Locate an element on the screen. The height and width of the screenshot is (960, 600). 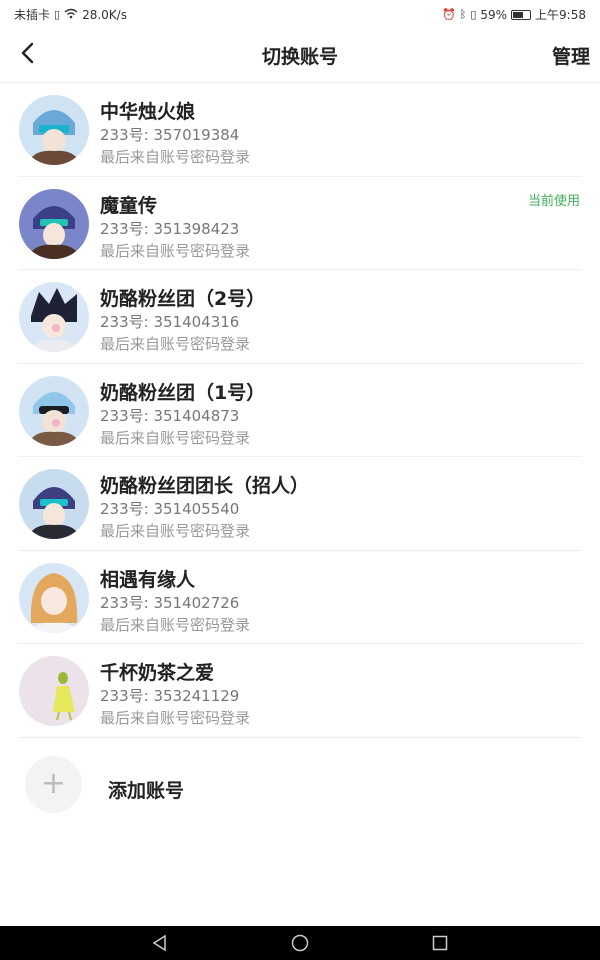
account-name: 中华烛火娘 is located at coordinates (148, 112).